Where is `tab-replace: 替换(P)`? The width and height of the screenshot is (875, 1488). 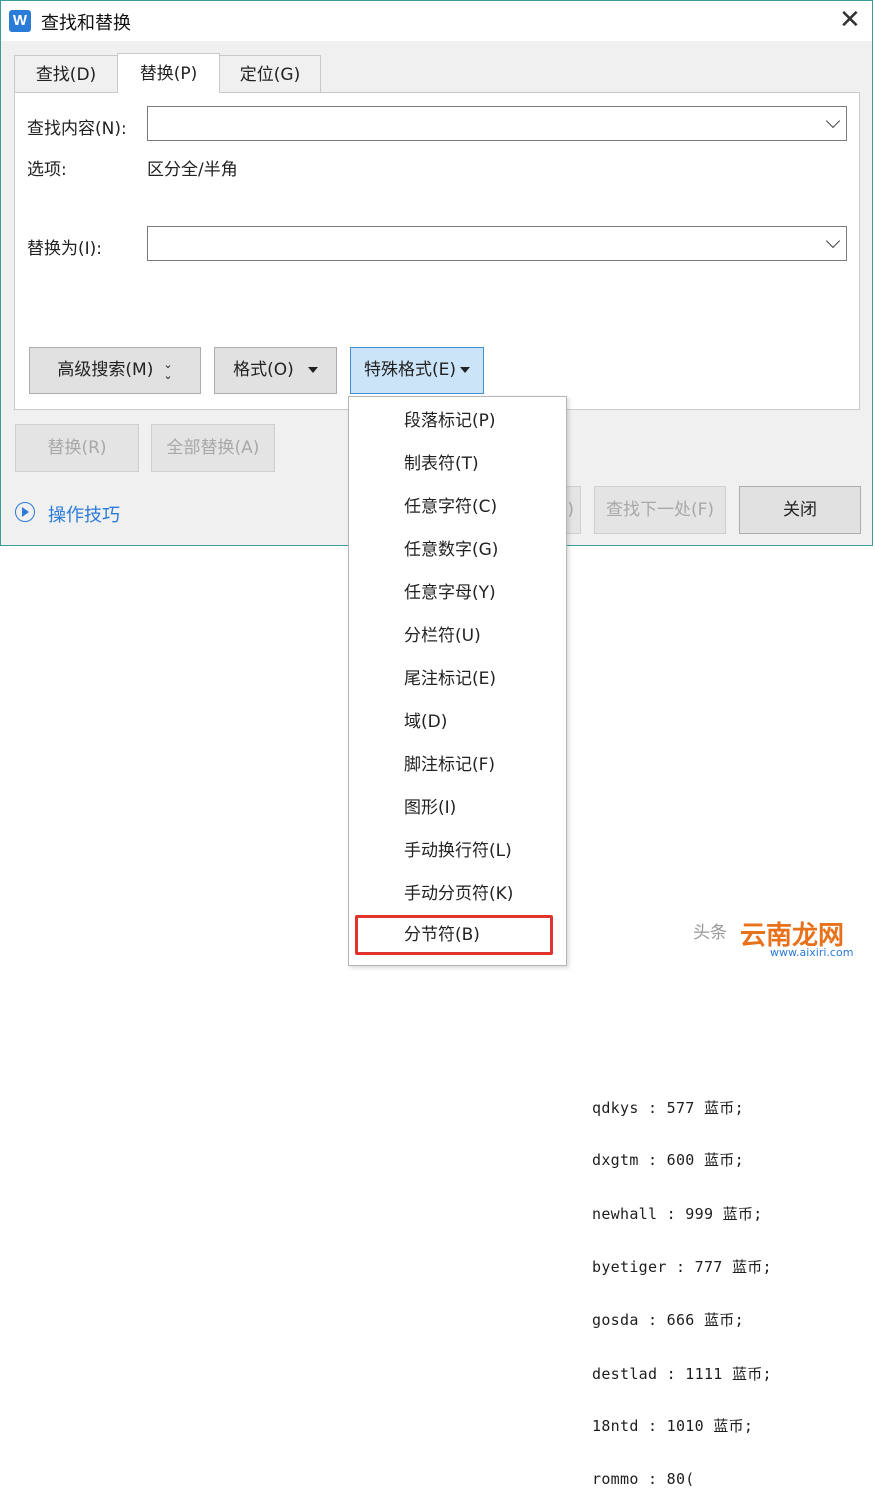 tab-replace: 替换(P) is located at coordinates (168, 73).